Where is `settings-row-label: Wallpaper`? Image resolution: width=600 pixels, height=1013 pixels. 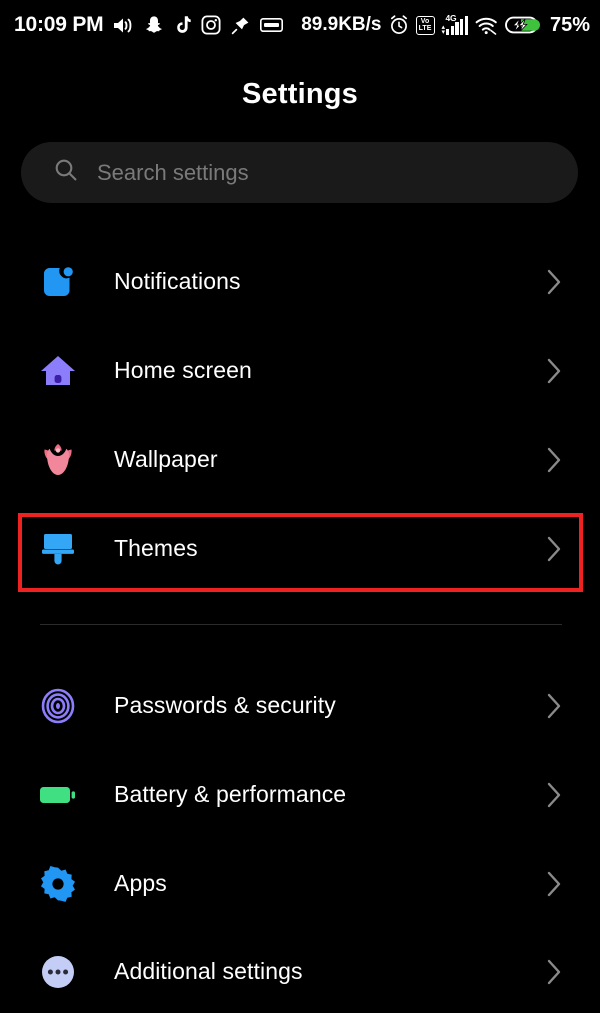 settings-row-label: Wallpaper is located at coordinates (166, 459).